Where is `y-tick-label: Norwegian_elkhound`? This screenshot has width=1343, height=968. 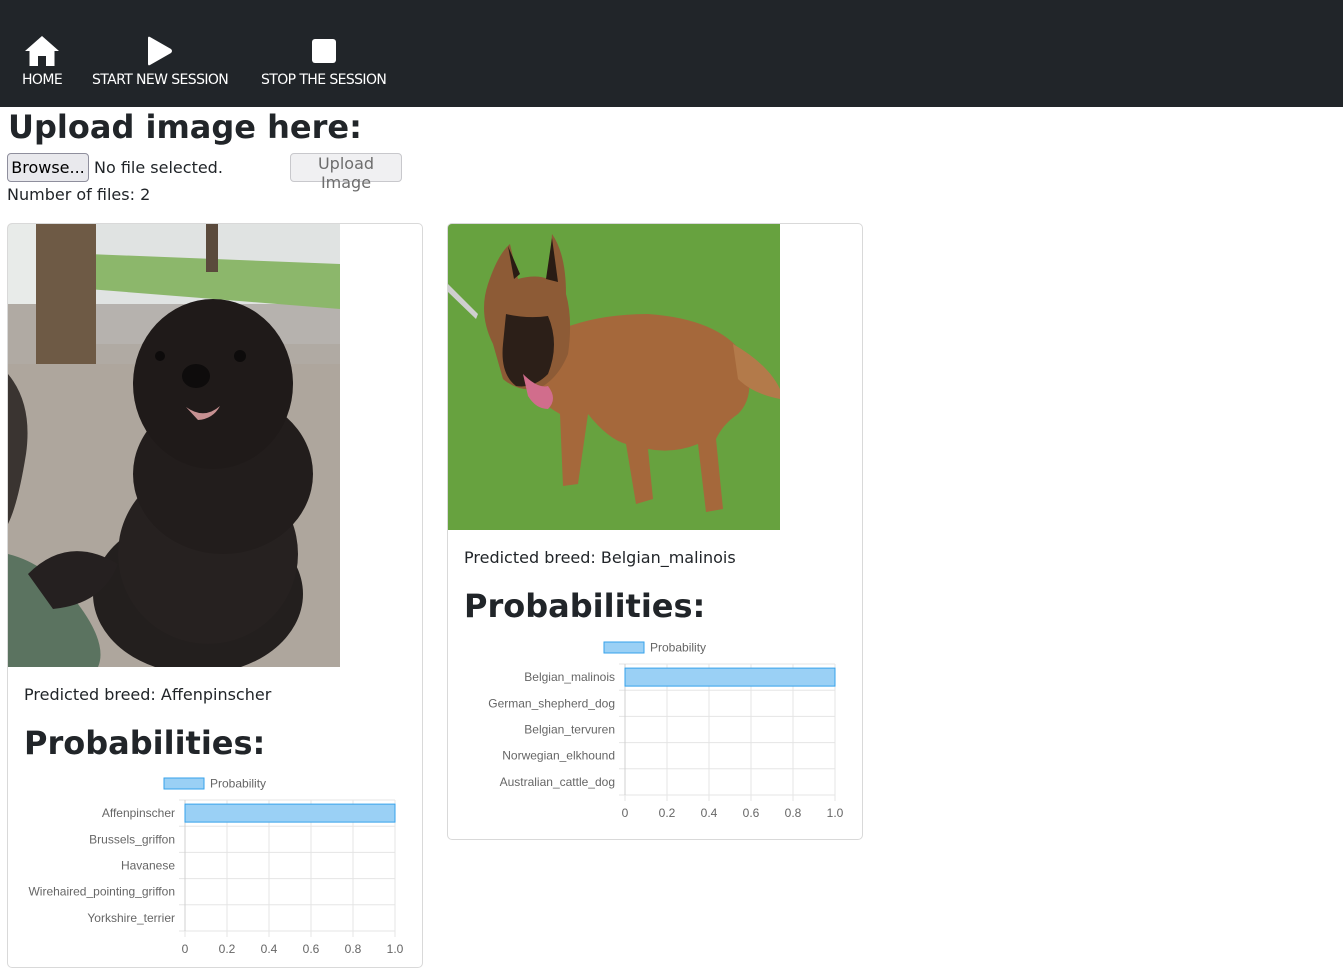 y-tick-label: Norwegian_elkhound is located at coordinates (558, 756).